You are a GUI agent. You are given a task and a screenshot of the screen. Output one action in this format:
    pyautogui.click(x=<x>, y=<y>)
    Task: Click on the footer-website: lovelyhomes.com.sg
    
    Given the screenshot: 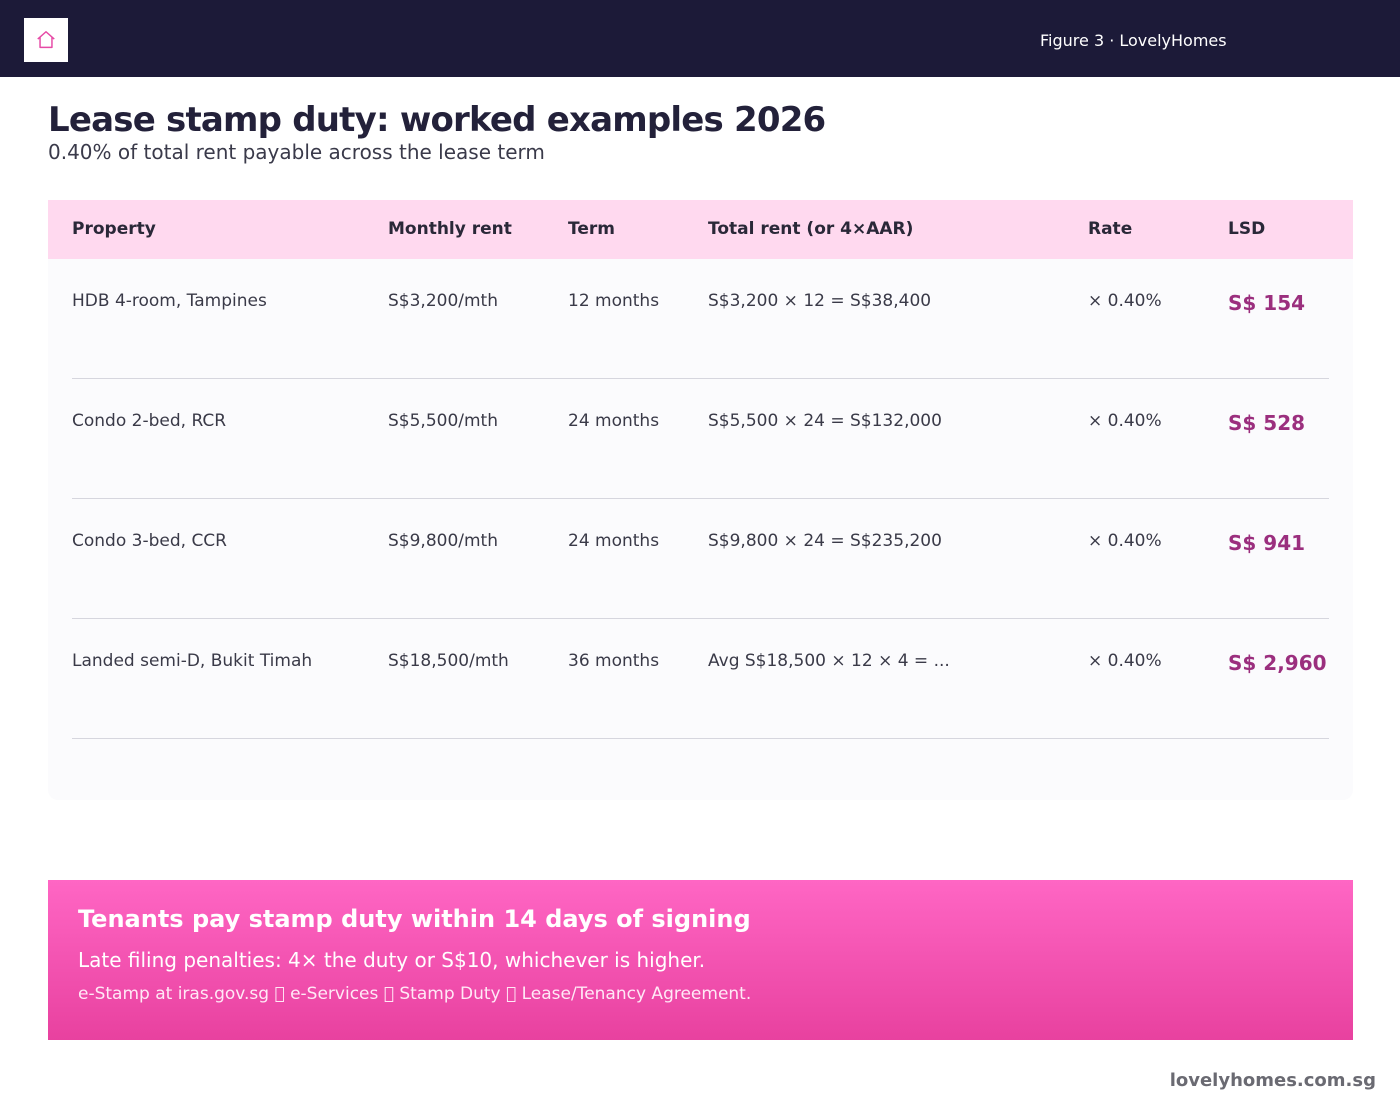 What is the action you would take?
    pyautogui.click(x=1272, y=1080)
    